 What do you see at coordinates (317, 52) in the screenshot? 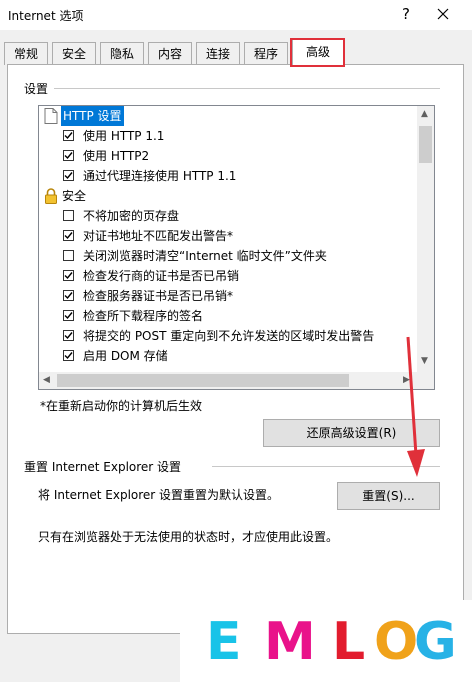
I see `annotation-highlight-box` at bounding box center [317, 52].